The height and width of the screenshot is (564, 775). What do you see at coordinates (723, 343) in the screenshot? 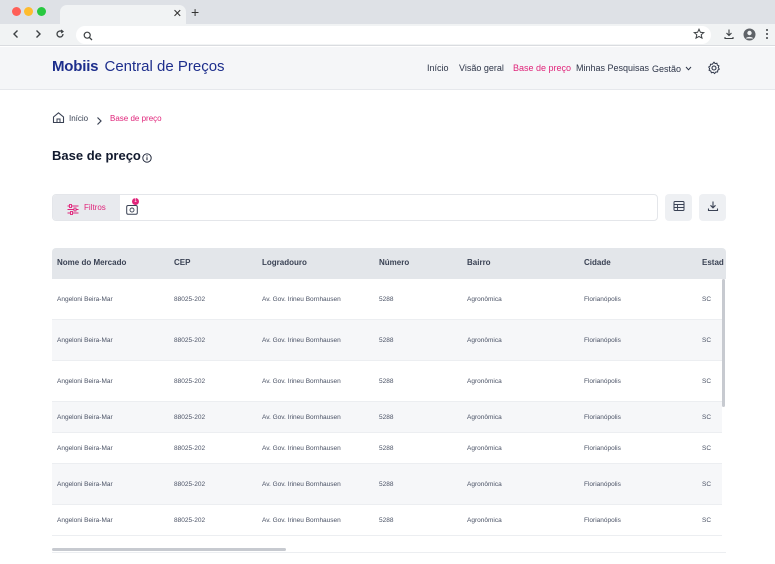
I see `vertical-scrollbar` at bounding box center [723, 343].